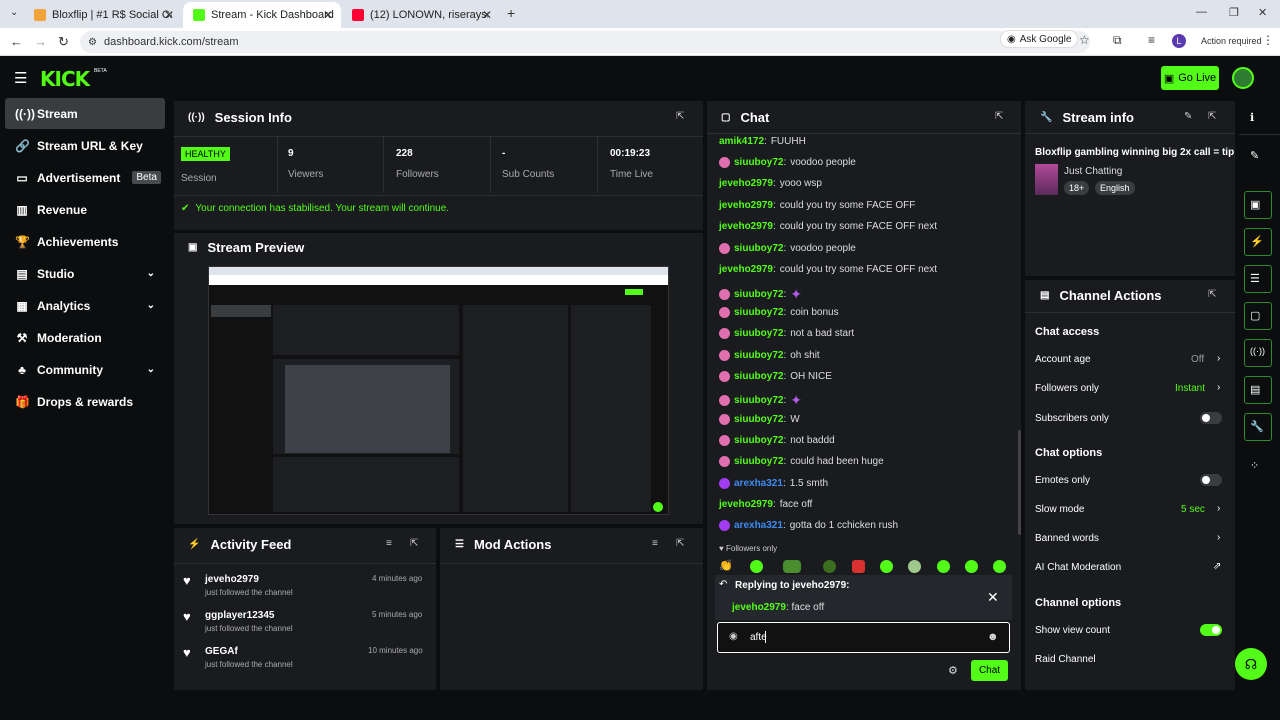 The image size is (1280, 720). Describe the element at coordinates (85, 113) in the screenshot. I see `sidebar-item-stream: ((·)) Stream` at that location.